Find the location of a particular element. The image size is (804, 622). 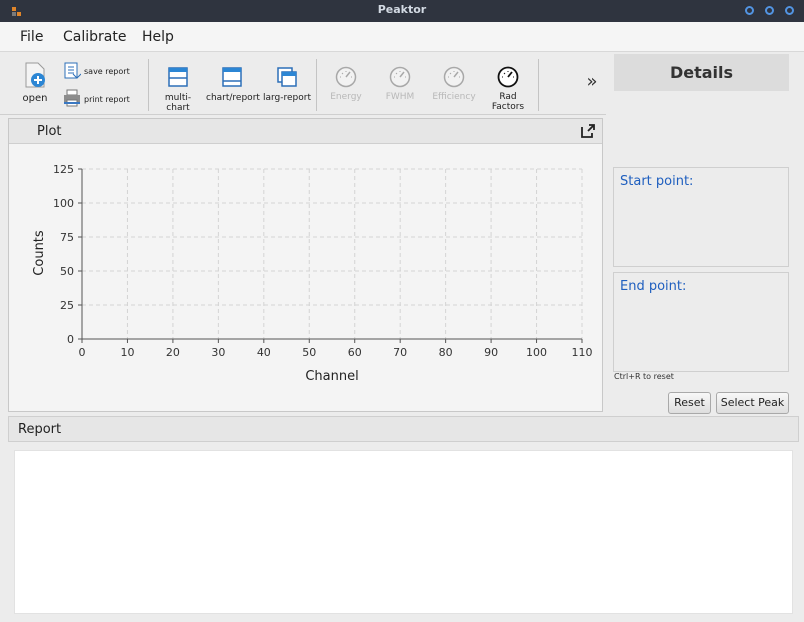

menu-file: File is located at coordinates (31, 37).